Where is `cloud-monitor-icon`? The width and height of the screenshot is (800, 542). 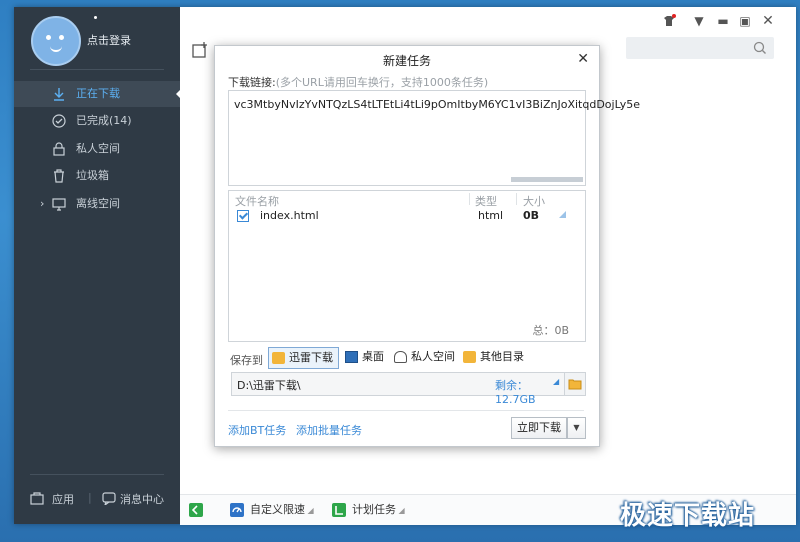 cloud-monitor-icon is located at coordinates (59, 204).